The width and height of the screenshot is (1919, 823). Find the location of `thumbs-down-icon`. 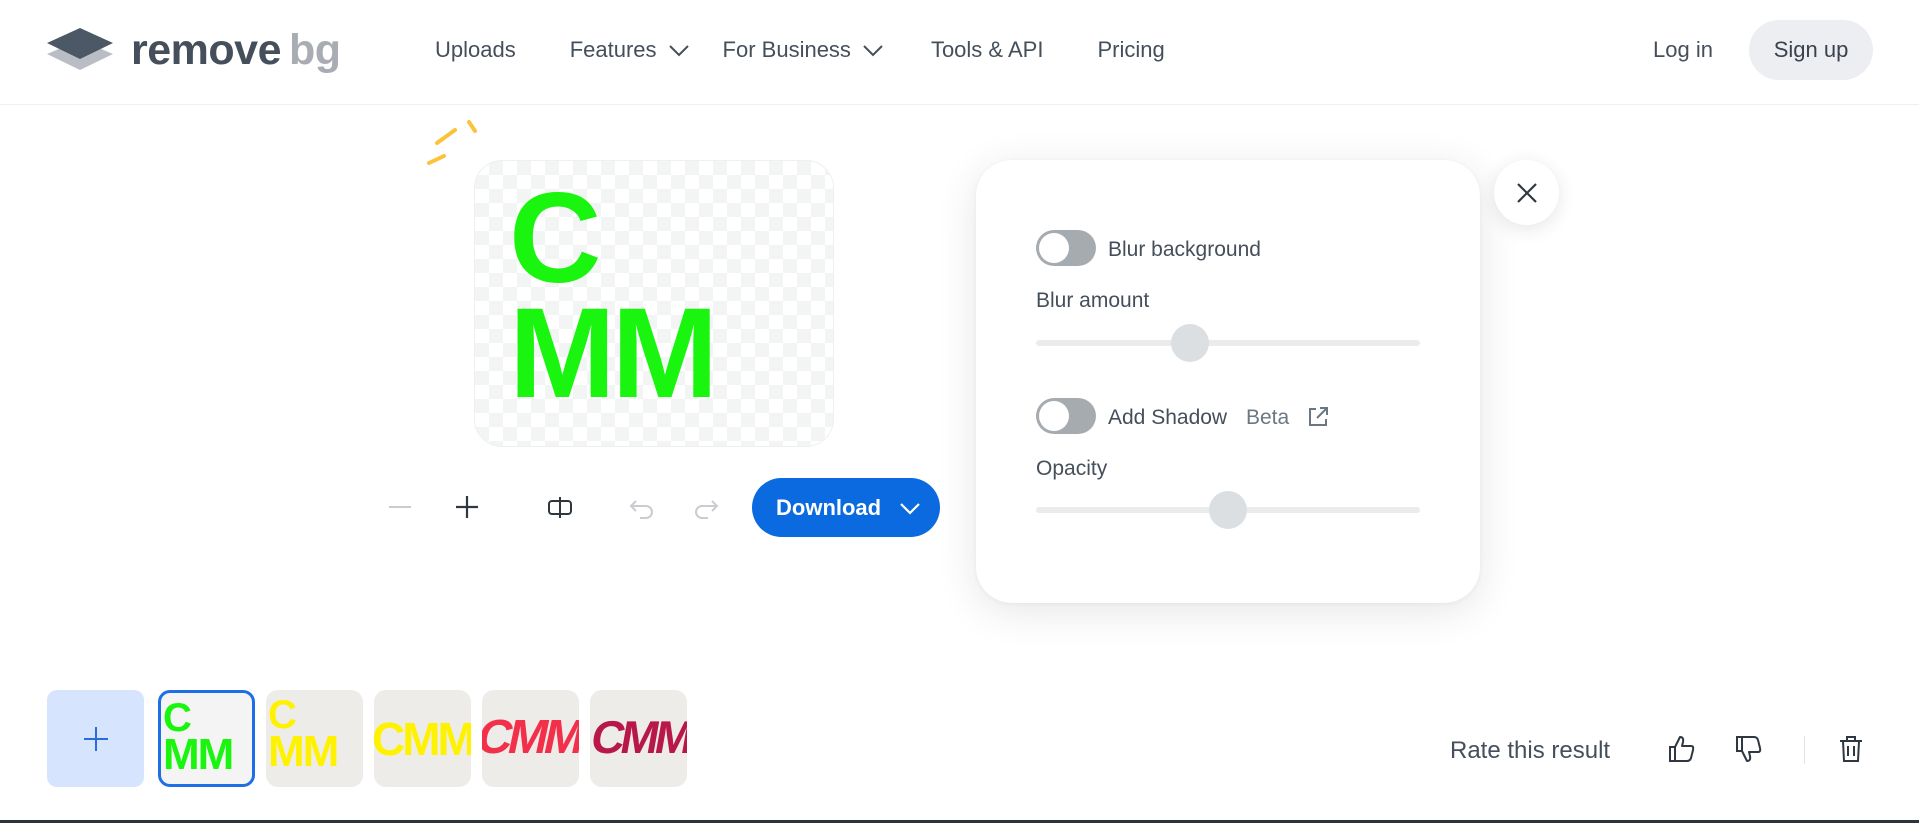

thumbs-down-icon is located at coordinates (1749, 749).